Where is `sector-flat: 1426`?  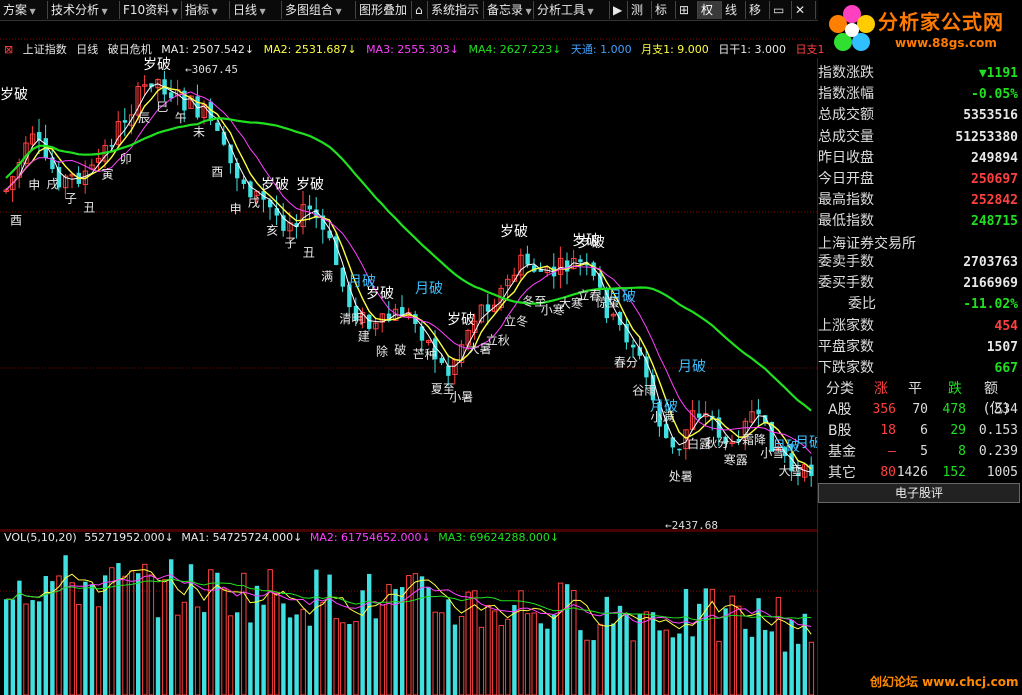 sector-flat: 1426 is located at coordinates (912, 472).